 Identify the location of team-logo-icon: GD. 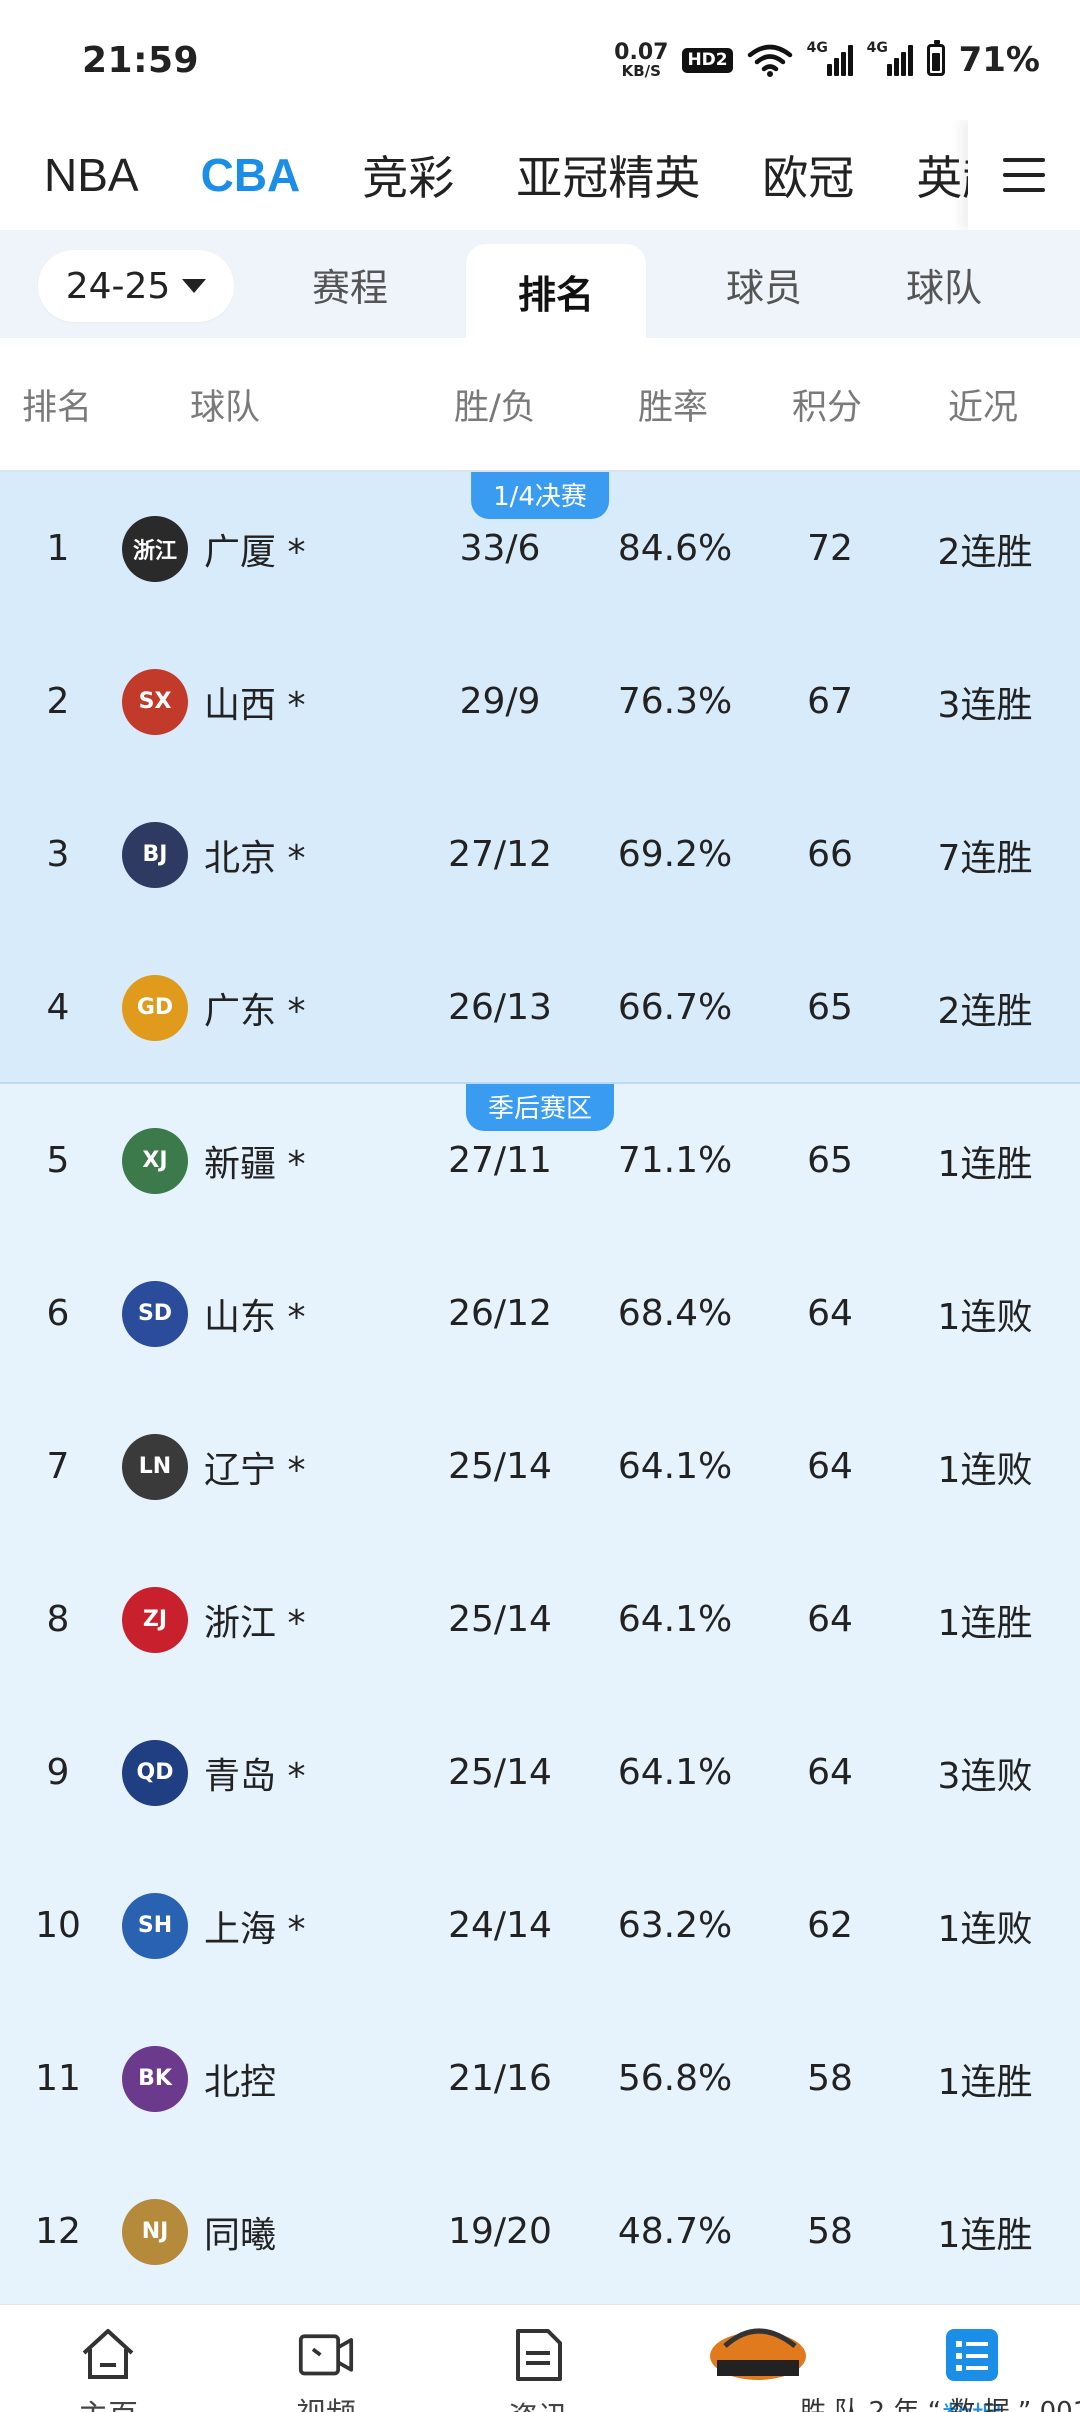
(155, 1007).